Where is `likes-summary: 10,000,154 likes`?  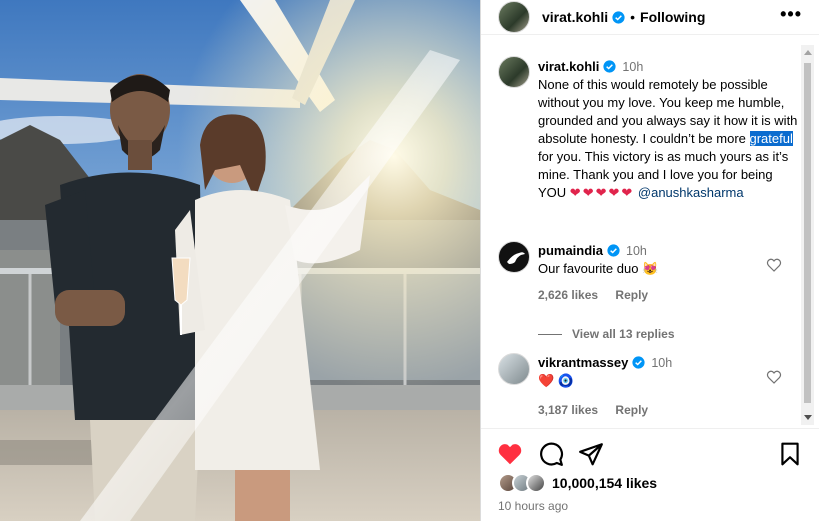 likes-summary: 10,000,154 likes is located at coordinates (577, 483).